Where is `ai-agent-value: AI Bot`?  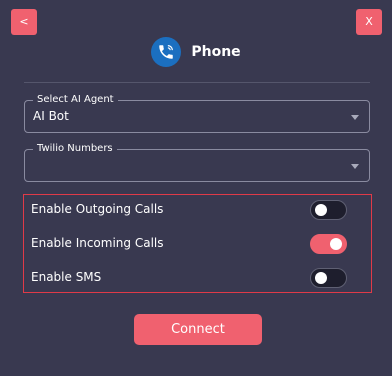
ai-agent-value: AI Bot is located at coordinates (51, 116).